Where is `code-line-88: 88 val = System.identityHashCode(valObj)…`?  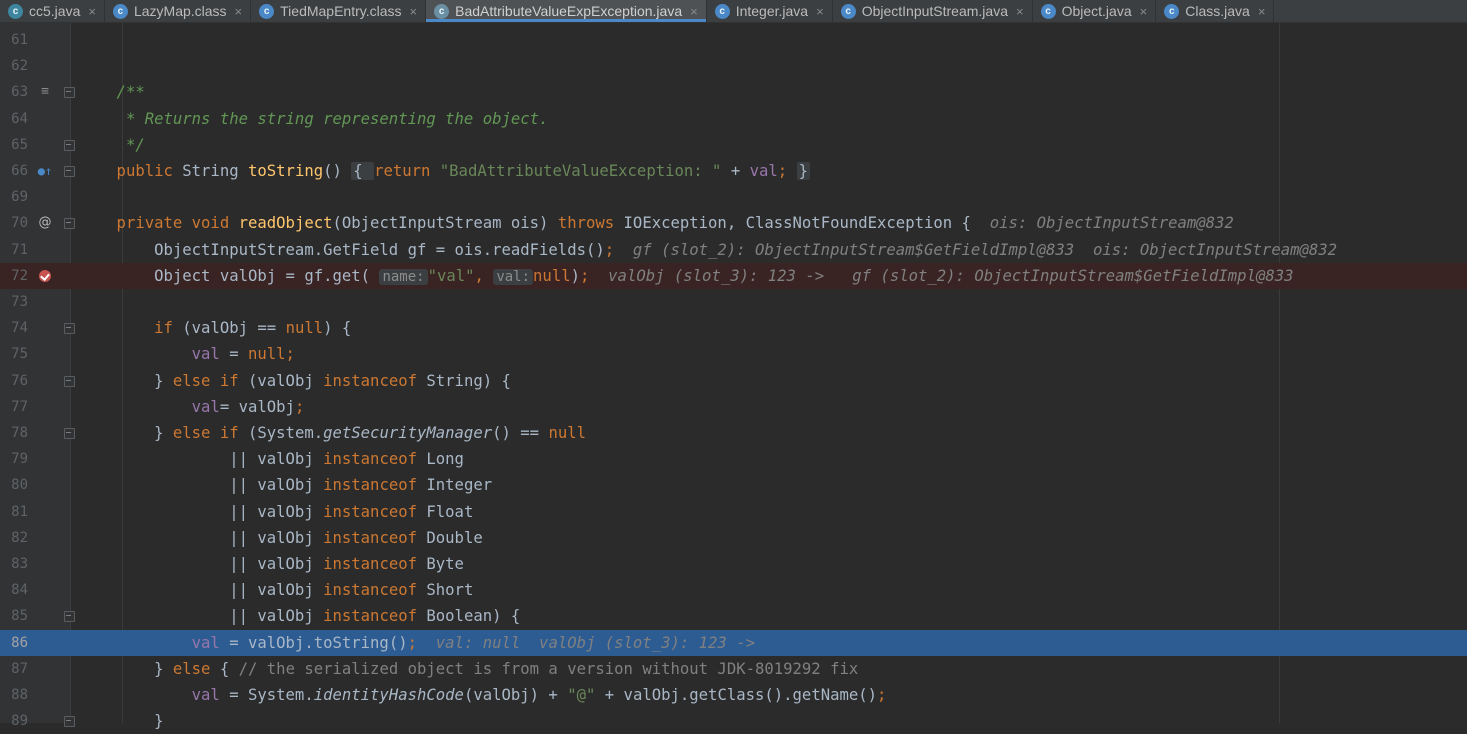
code-line-88: 88 val = System.identityHashCode(valObj)… is located at coordinates (733, 695).